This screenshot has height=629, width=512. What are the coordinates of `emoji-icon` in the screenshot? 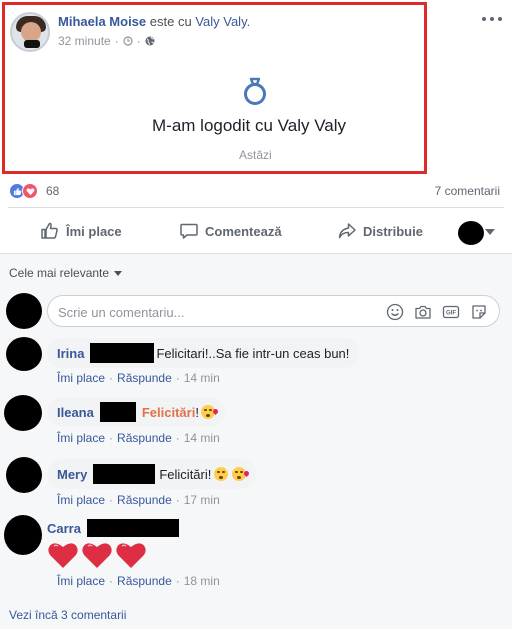 It's located at (395, 312).